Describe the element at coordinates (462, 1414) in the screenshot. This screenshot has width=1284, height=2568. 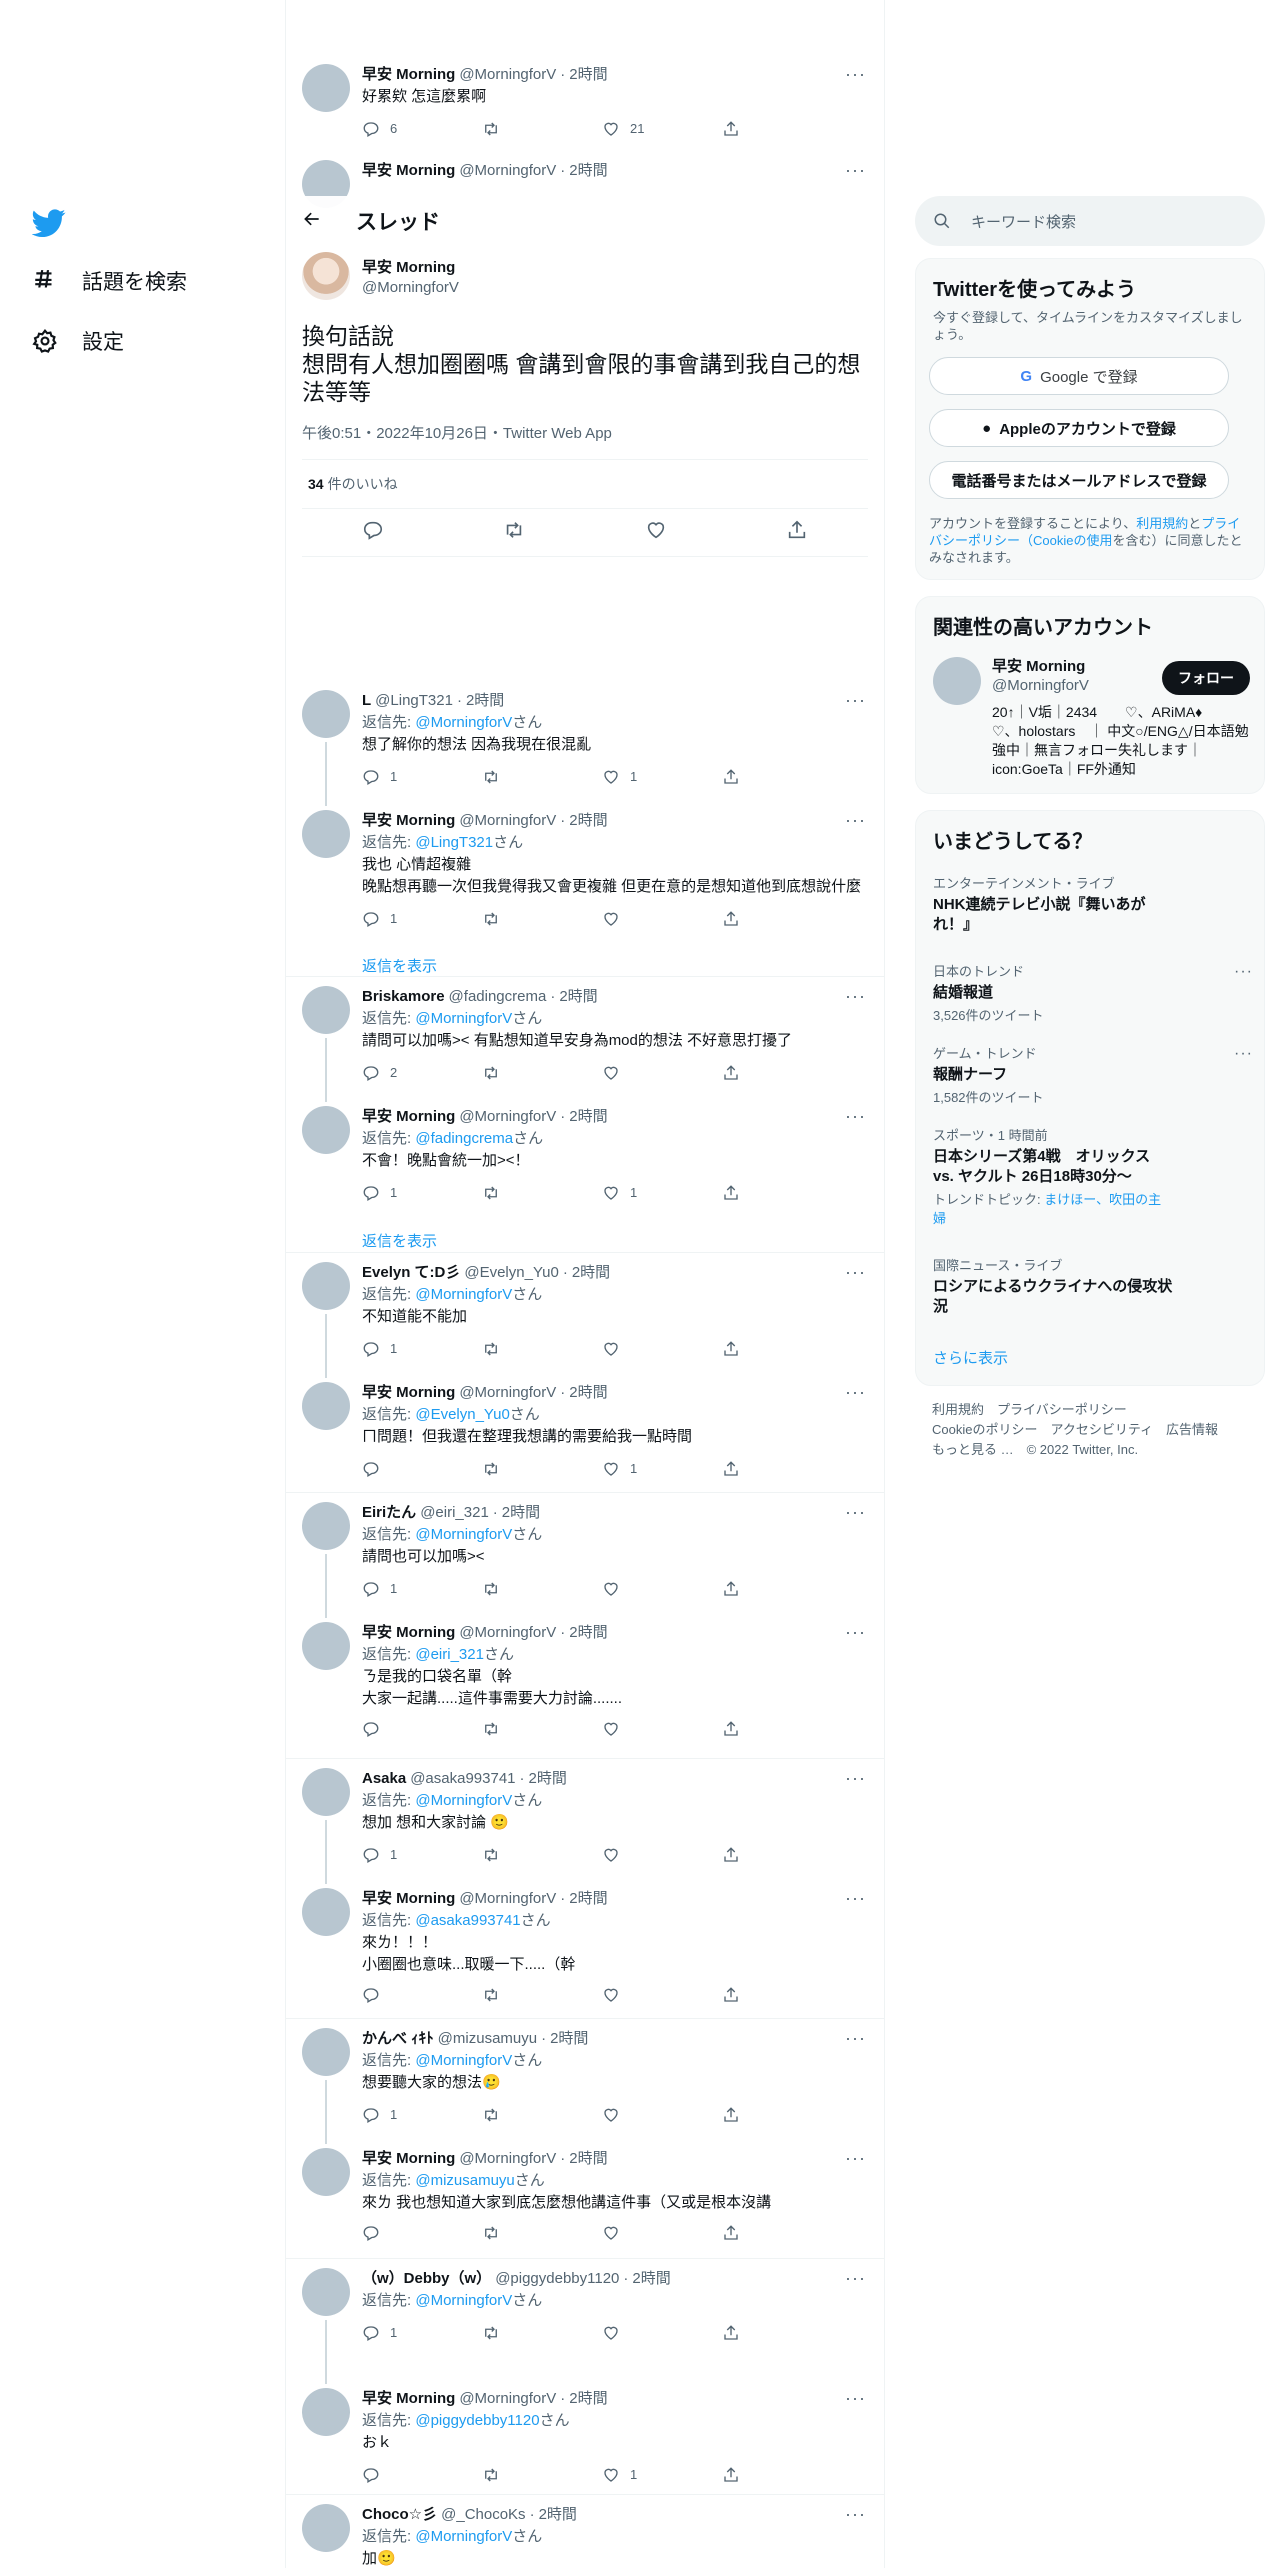
I see `replying-to-handle: @Evelyn_Yu0` at that location.